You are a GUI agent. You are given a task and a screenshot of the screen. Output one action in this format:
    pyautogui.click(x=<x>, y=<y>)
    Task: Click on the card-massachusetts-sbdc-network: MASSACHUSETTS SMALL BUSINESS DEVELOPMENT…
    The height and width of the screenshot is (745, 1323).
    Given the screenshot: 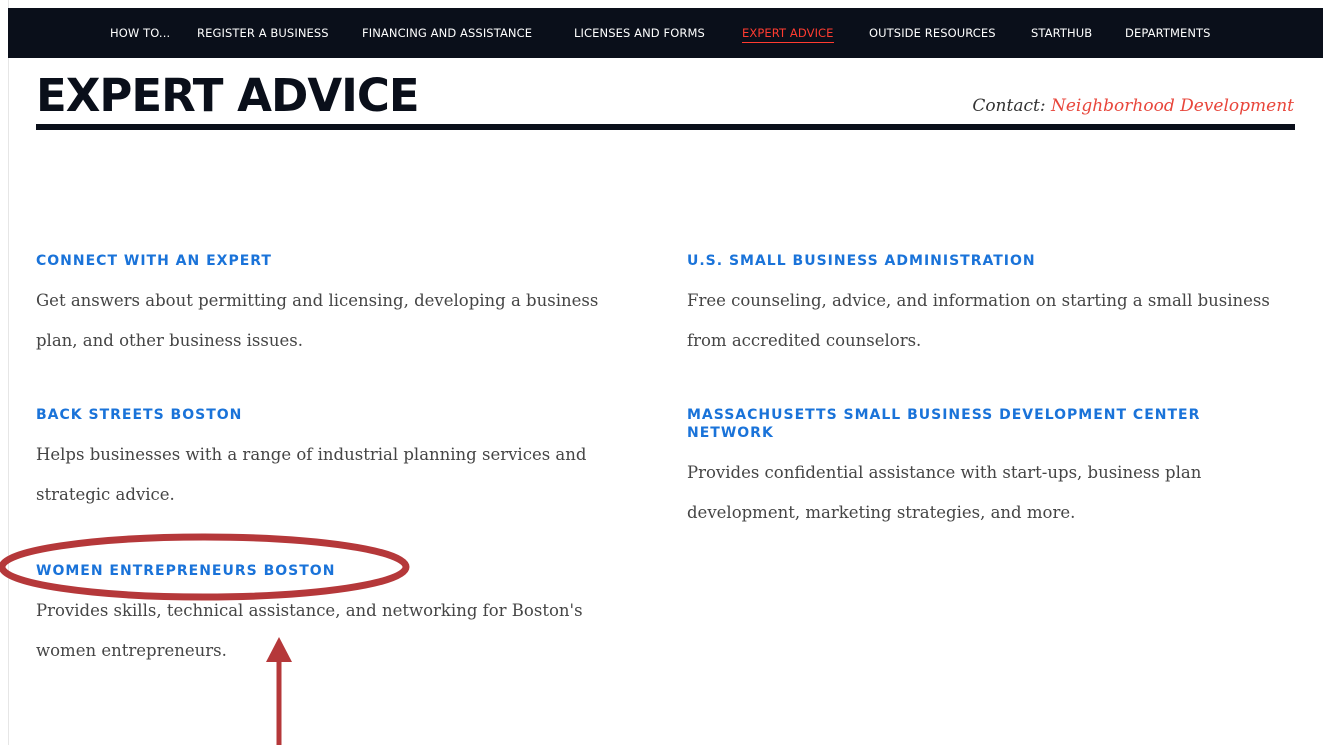 What is the action you would take?
    pyautogui.click(x=972, y=469)
    